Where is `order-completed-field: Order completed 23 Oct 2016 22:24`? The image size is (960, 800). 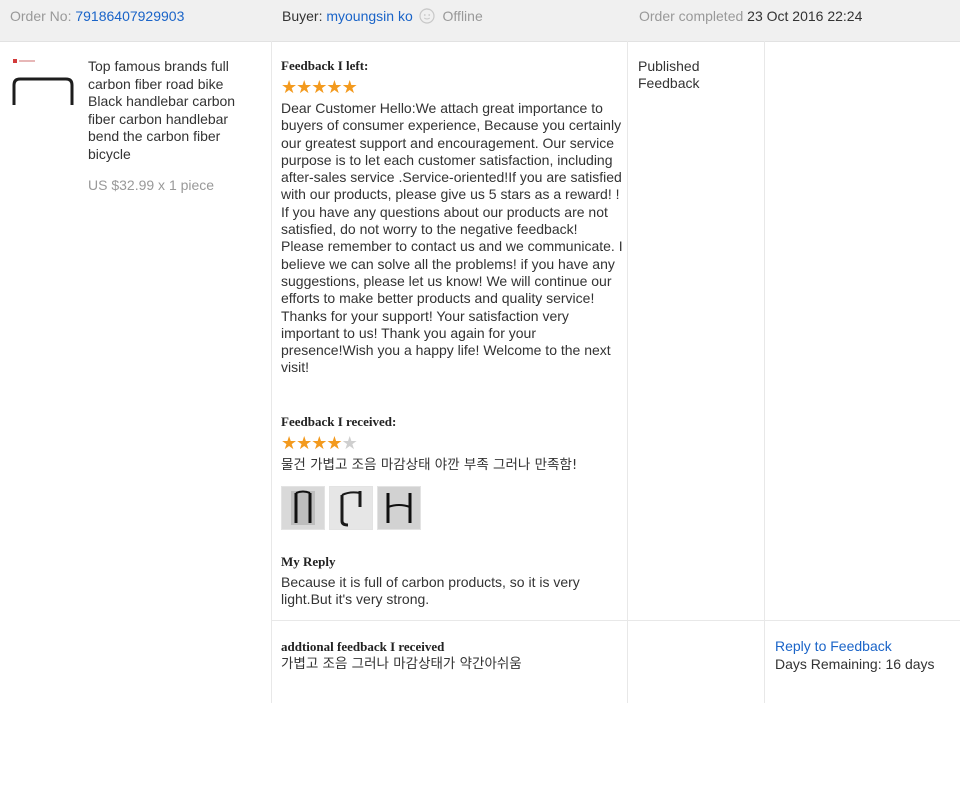
order-completed-field: Order completed 23 Oct 2016 22:24 is located at coordinates (750, 16).